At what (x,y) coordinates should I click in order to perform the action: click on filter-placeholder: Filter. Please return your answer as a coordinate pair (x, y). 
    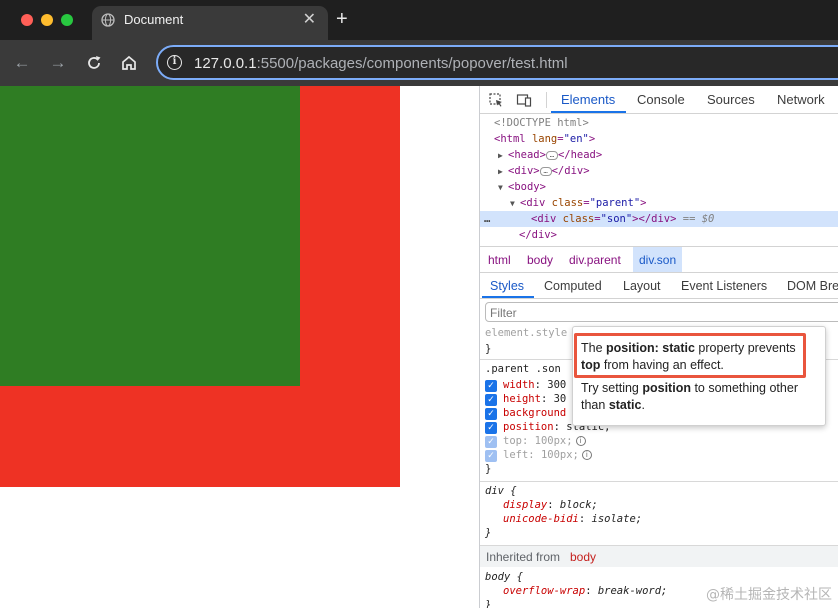
    Looking at the image, I should click on (503, 313).